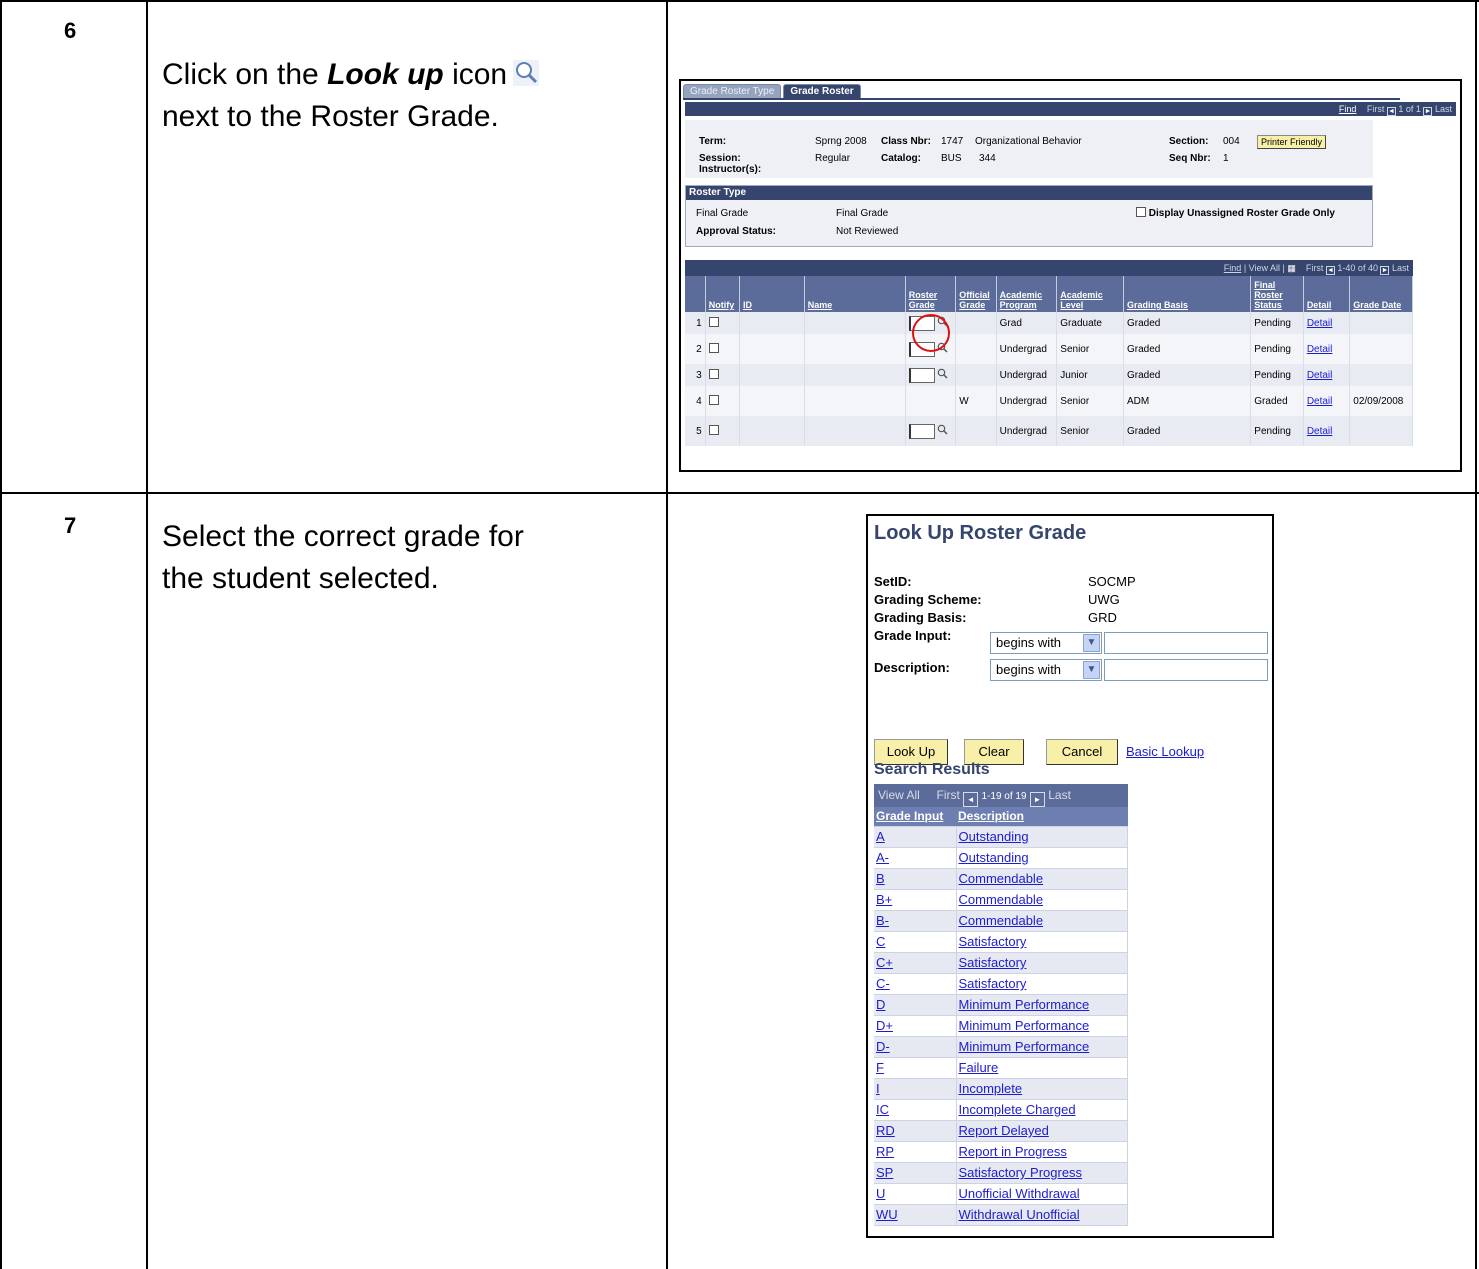  I want to click on table-row: RP Report in Progress, so click(1001, 1151).